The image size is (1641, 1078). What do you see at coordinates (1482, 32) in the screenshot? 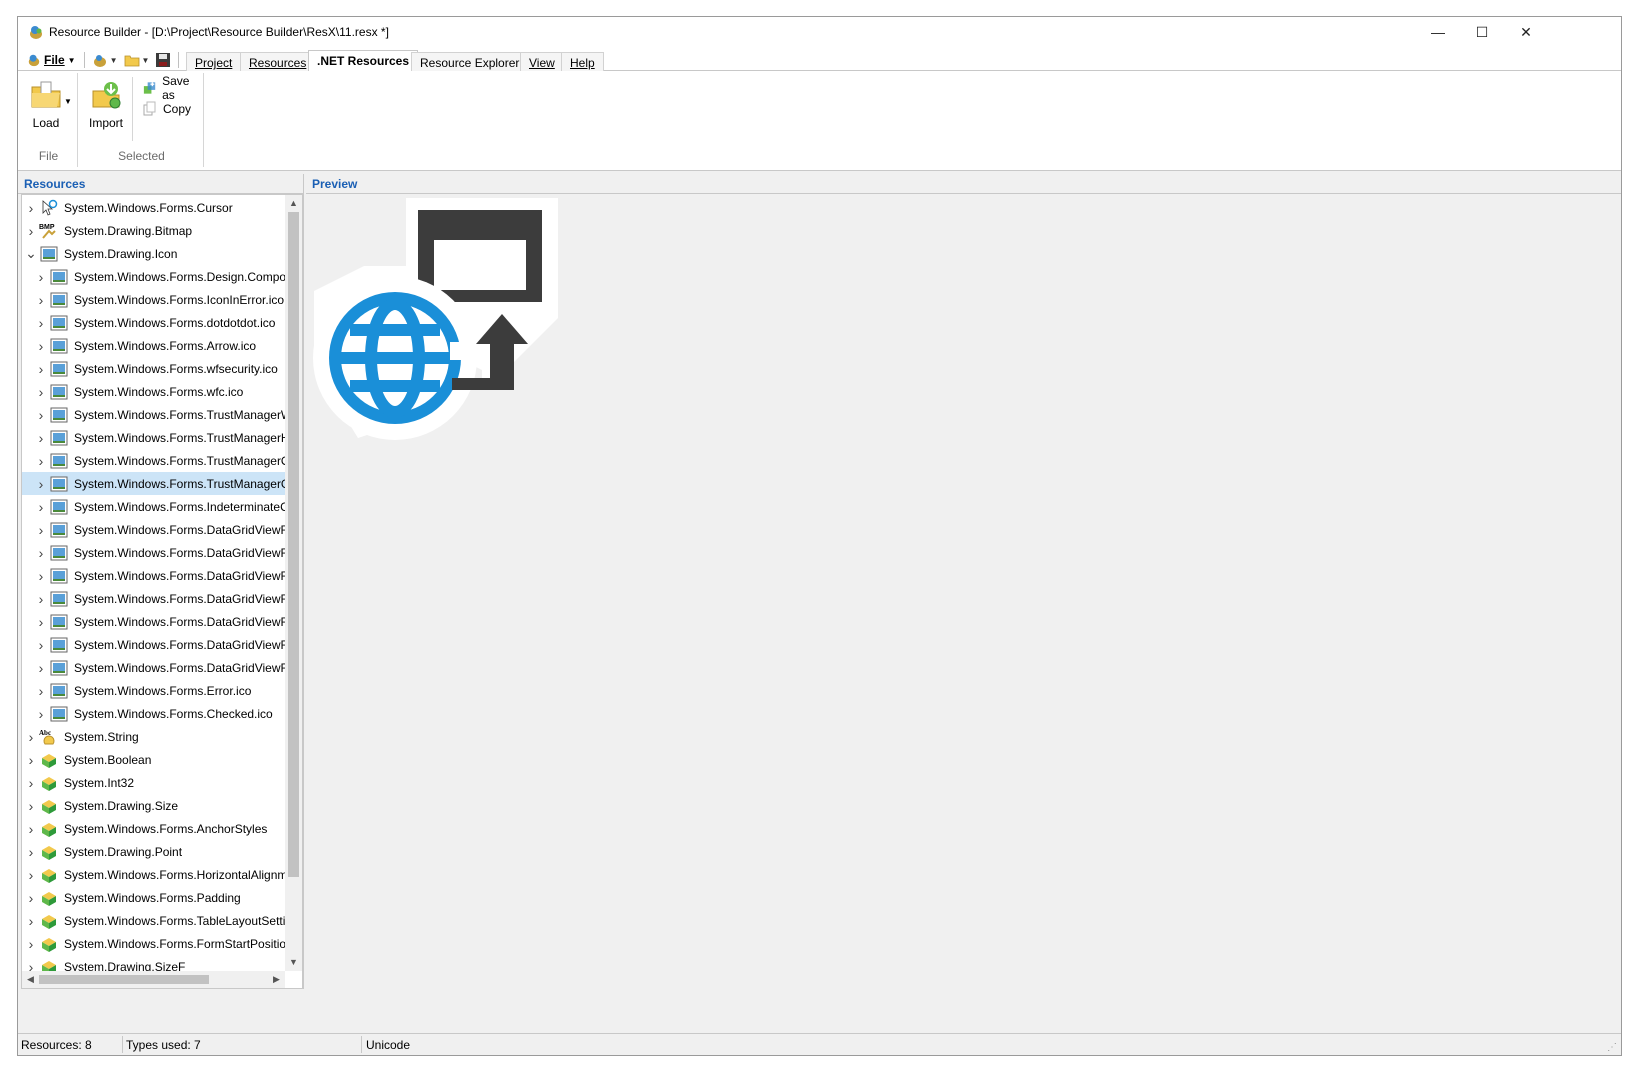
I see `maximize-button: ☐` at bounding box center [1482, 32].